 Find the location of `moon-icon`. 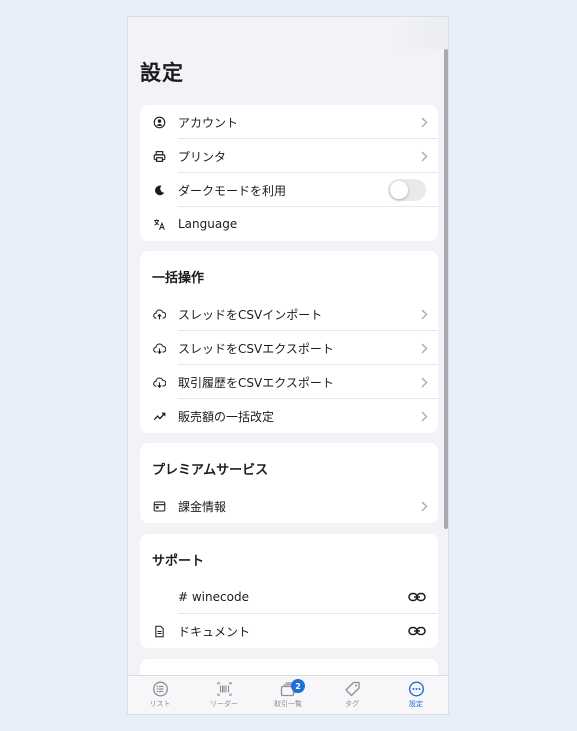

moon-icon is located at coordinates (159, 190).